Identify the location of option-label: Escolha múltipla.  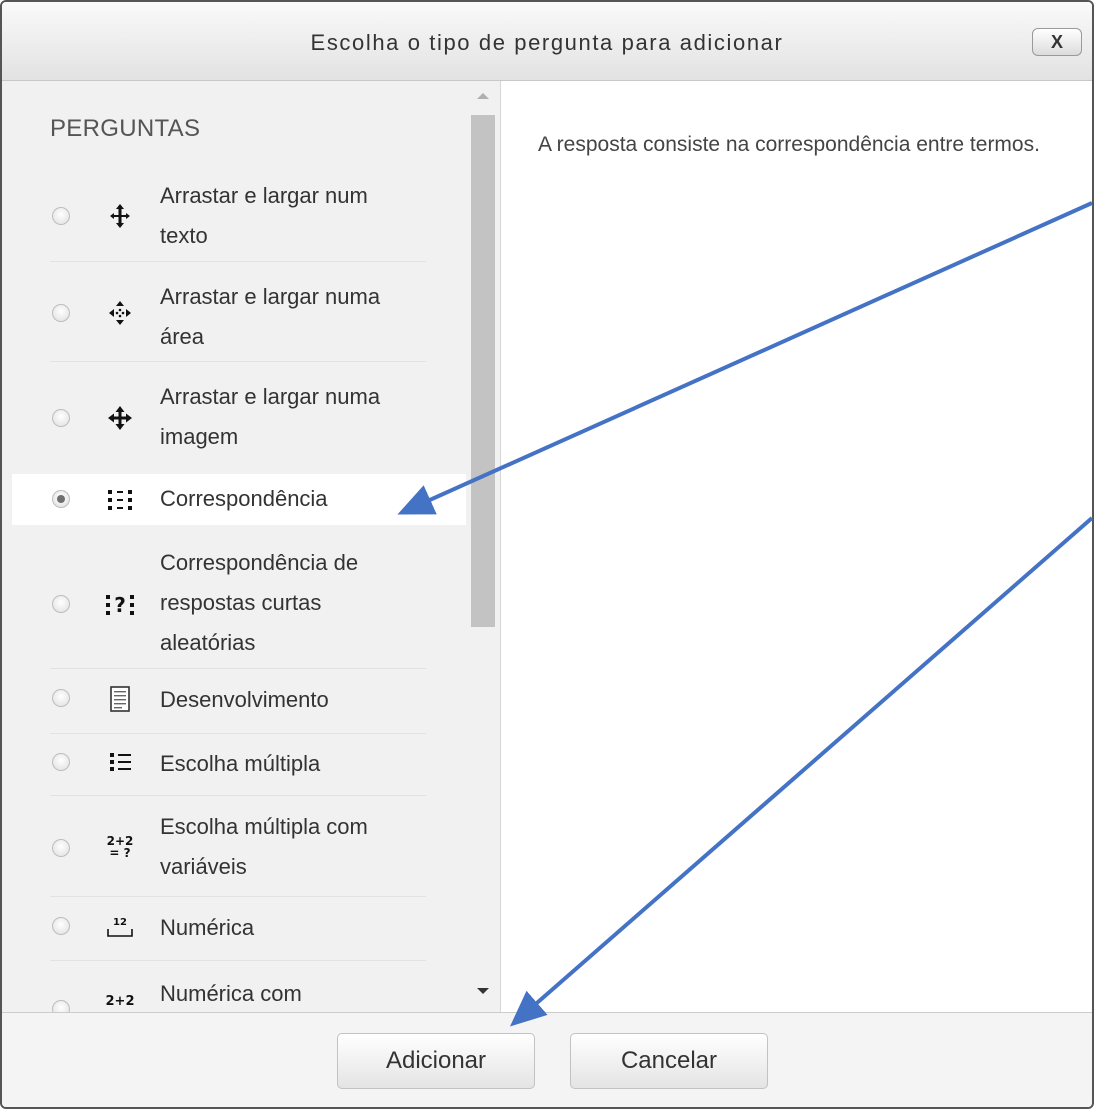
(240, 763).